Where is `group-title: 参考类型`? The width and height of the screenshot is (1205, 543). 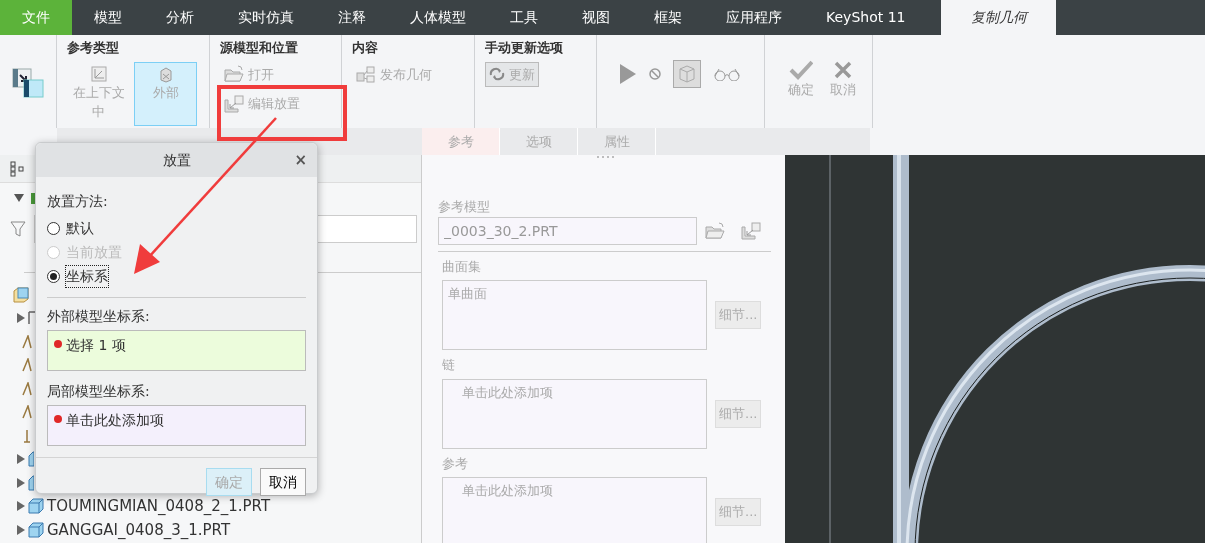 group-title: 参考类型 is located at coordinates (93, 48).